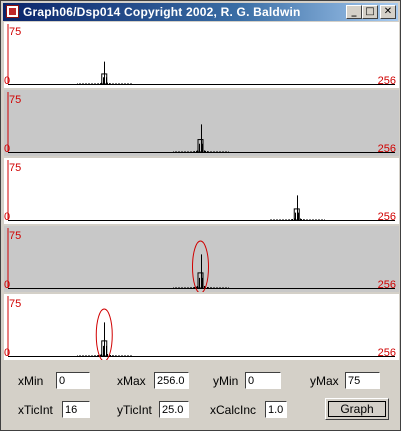  Describe the element at coordinates (131, 381) in the screenshot. I see `xmax-label: xMax` at that location.